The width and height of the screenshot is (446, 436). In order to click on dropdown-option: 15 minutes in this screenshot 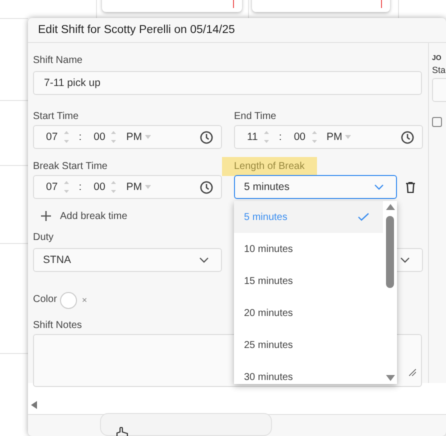, I will do `click(308, 281)`.